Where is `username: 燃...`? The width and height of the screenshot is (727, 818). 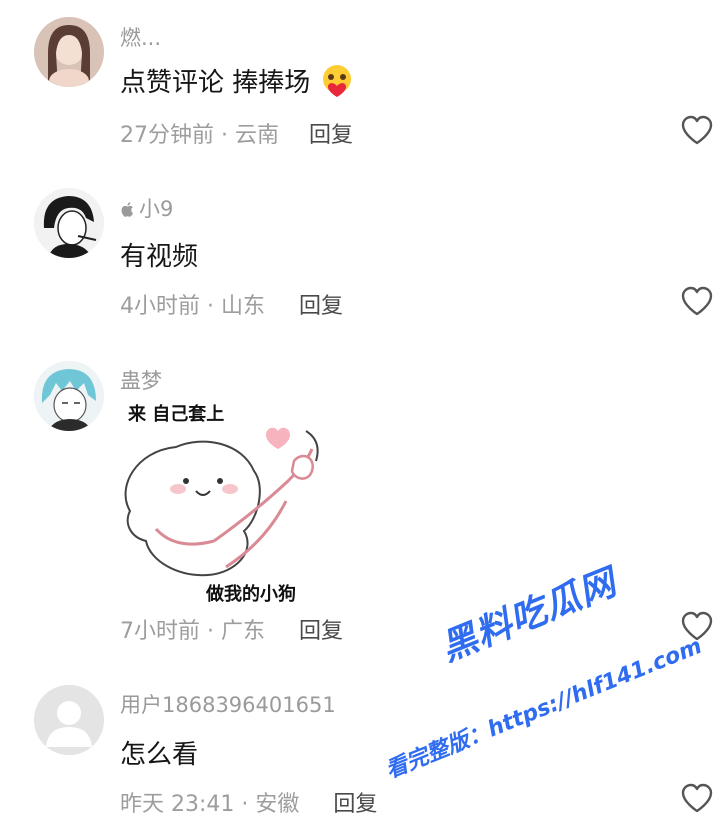 username: 燃... is located at coordinates (140, 37).